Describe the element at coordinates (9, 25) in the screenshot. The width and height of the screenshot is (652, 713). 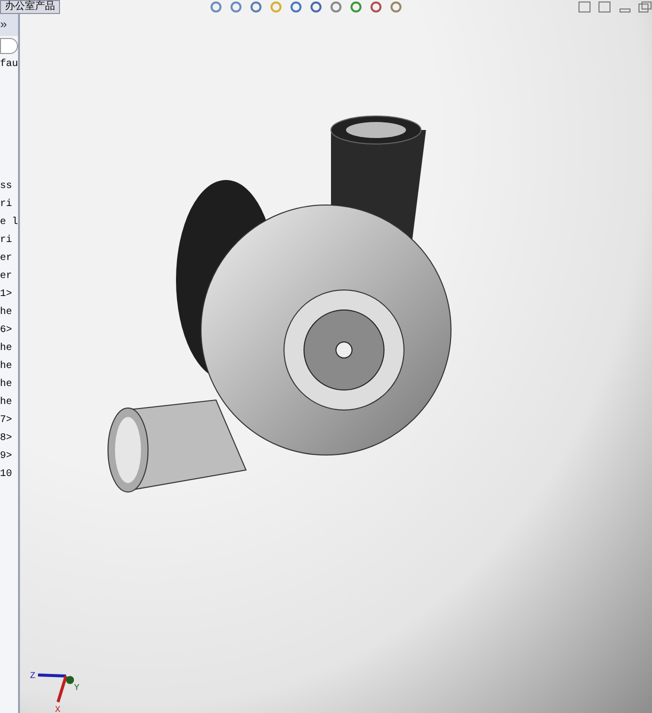
I see `expand-button: »` at that location.